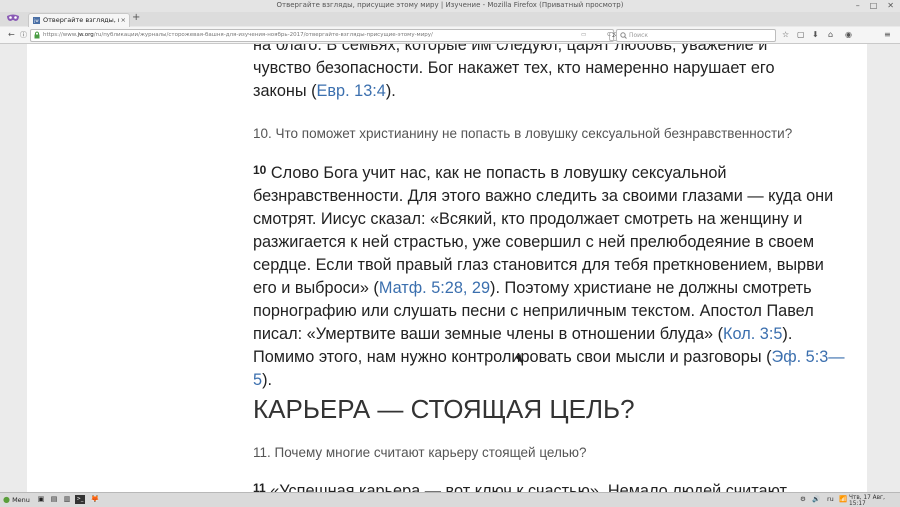 This screenshot has height=507, width=900. I want to click on paragraph-number: 11, so click(259, 486).